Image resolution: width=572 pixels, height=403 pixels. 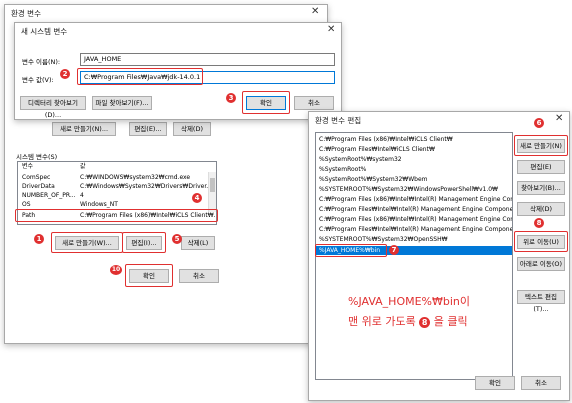 What do you see at coordinates (99, 204) in the screenshot?
I see `var-value: Windows_NT` at bounding box center [99, 204].